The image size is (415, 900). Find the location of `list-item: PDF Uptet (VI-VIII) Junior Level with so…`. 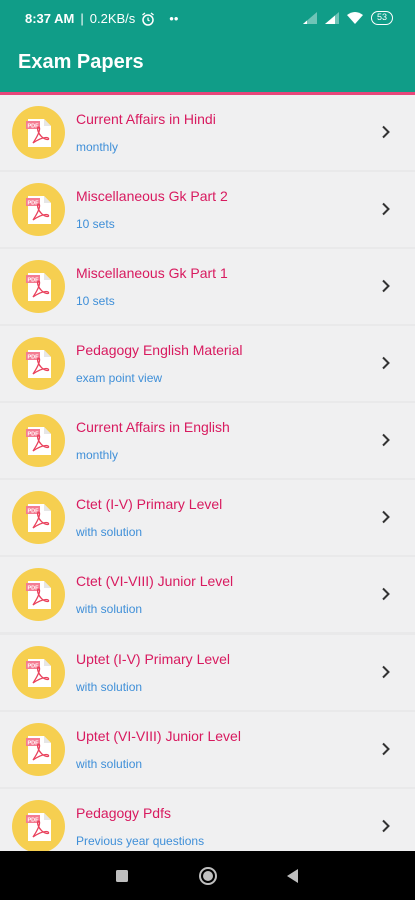

list-item: PDF Uptet (VI-VIII) Junior Level with so… is located at coordinates (207, 749).